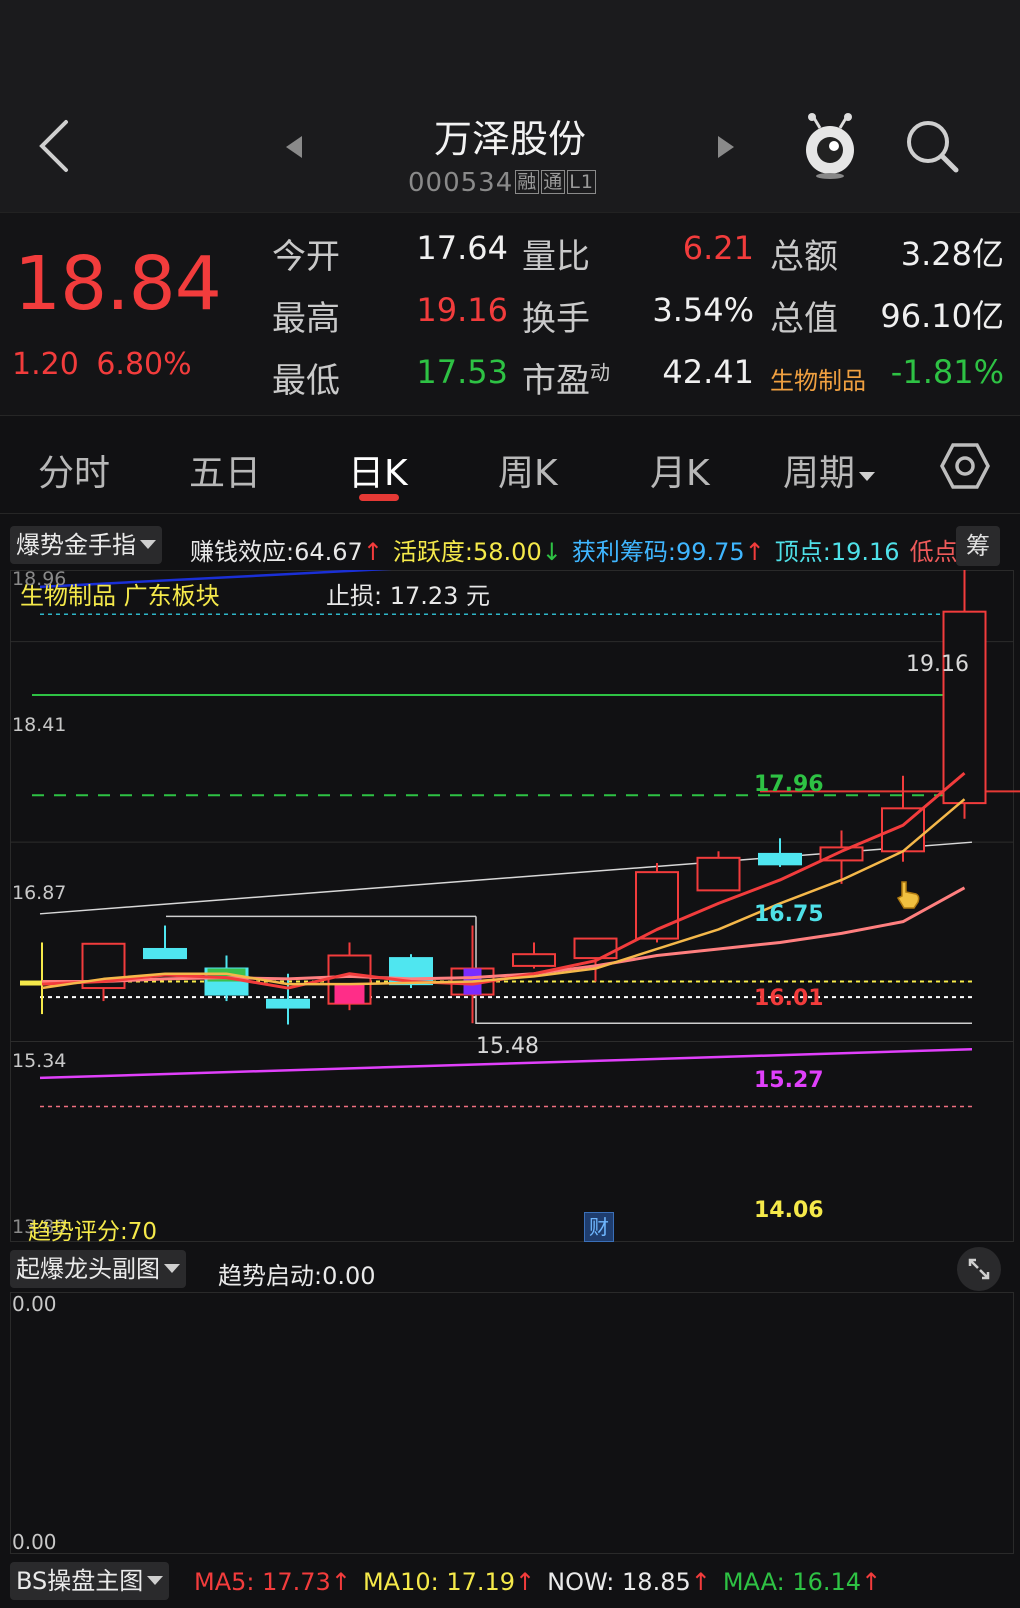  Describe the element at coordinates (504, 935) in the screenshot. I see `maa-line` at that location.